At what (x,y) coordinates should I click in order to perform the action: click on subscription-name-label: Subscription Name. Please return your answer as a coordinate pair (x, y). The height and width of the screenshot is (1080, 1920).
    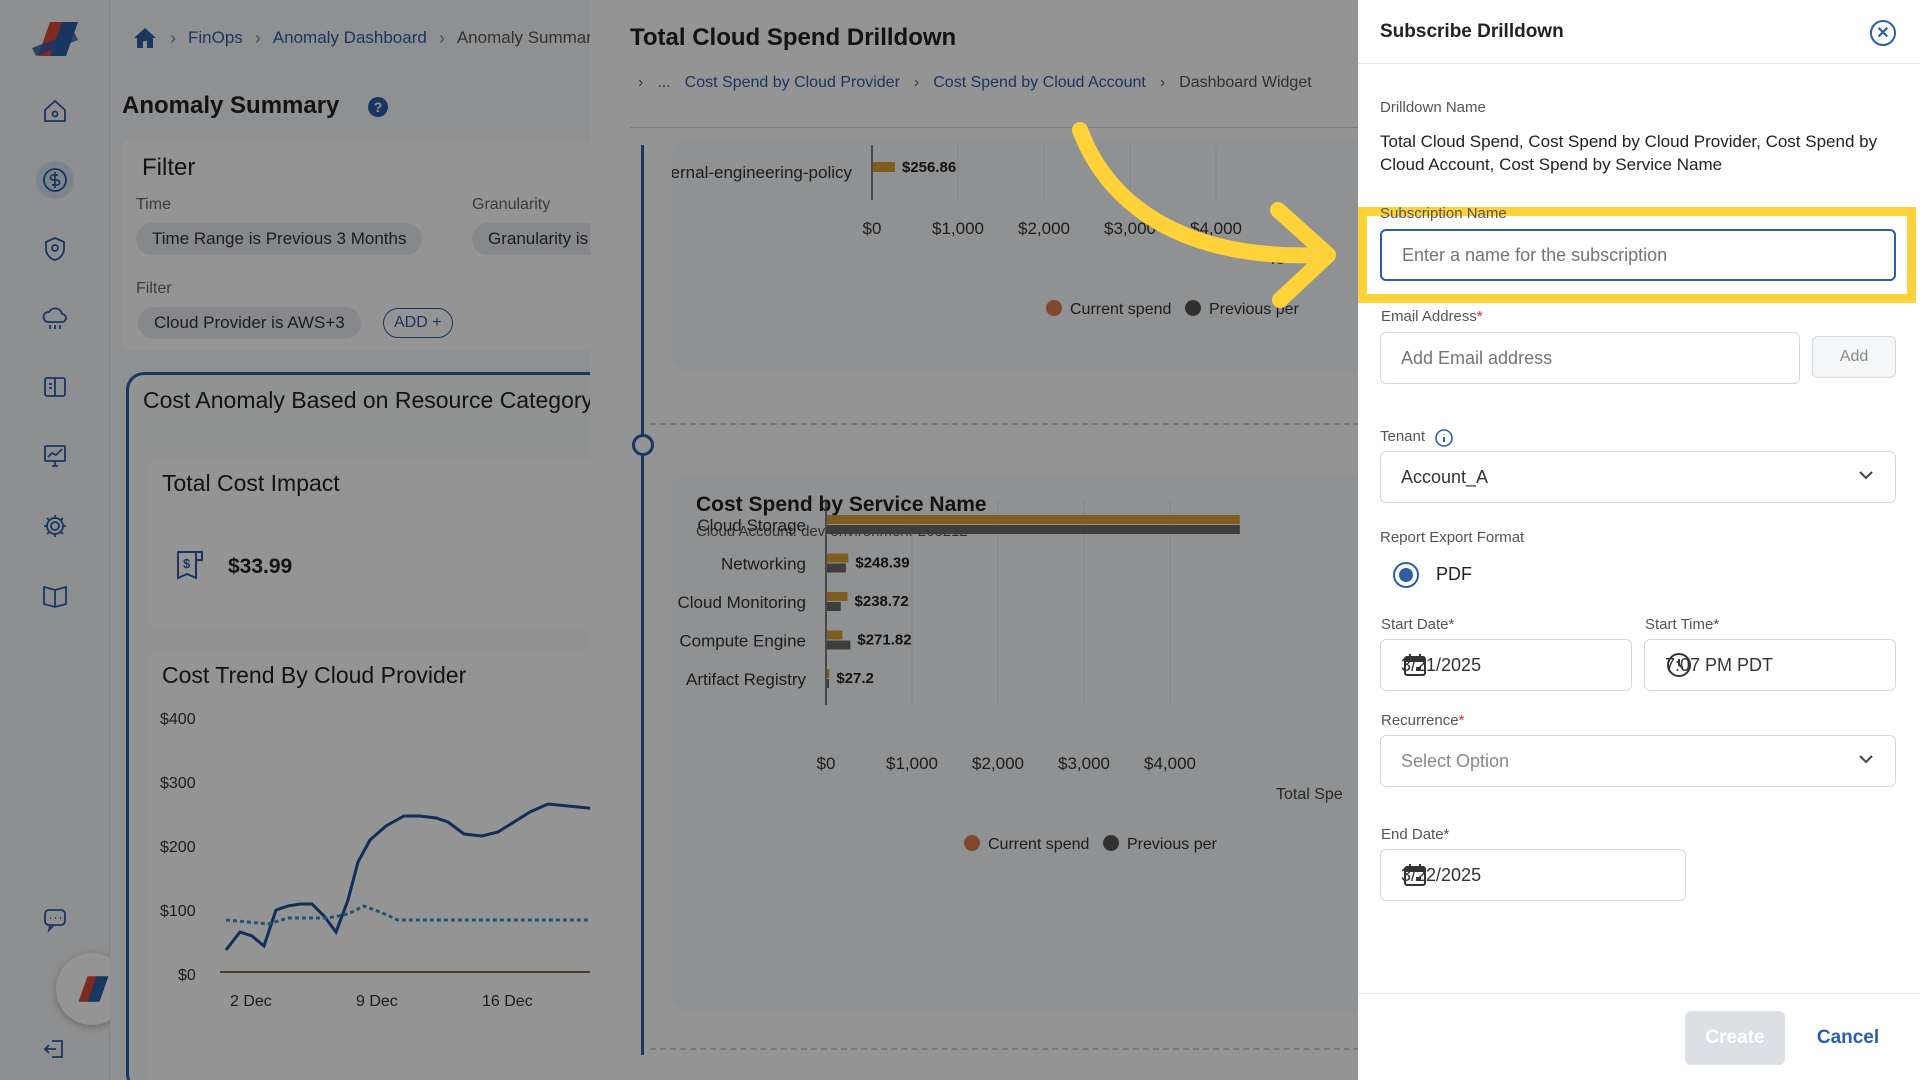
    Looking at the image, I should click on (1443, 213).